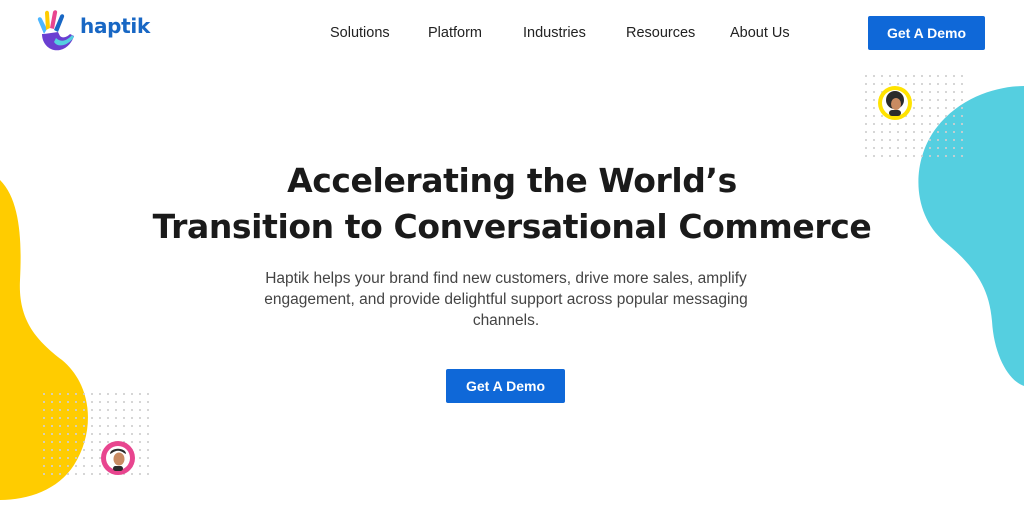 This screenshot has height=518, width=1024. I want to click on nav-item-platform: Platform, so click(455, 33).